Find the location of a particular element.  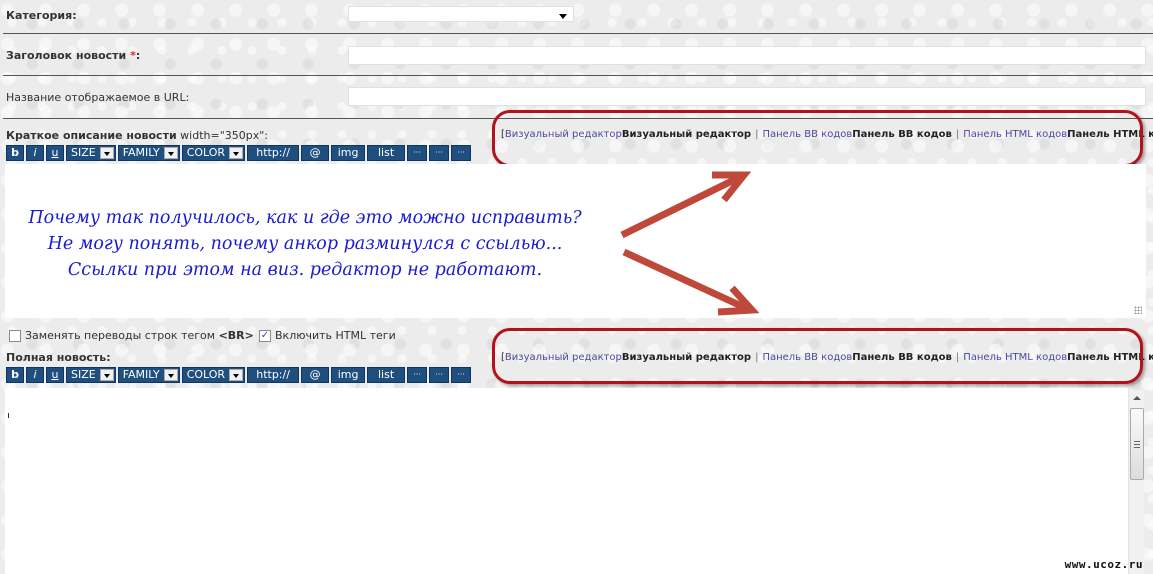

watermark: www.ucoz.ru is located at coordinates (1103, 564).